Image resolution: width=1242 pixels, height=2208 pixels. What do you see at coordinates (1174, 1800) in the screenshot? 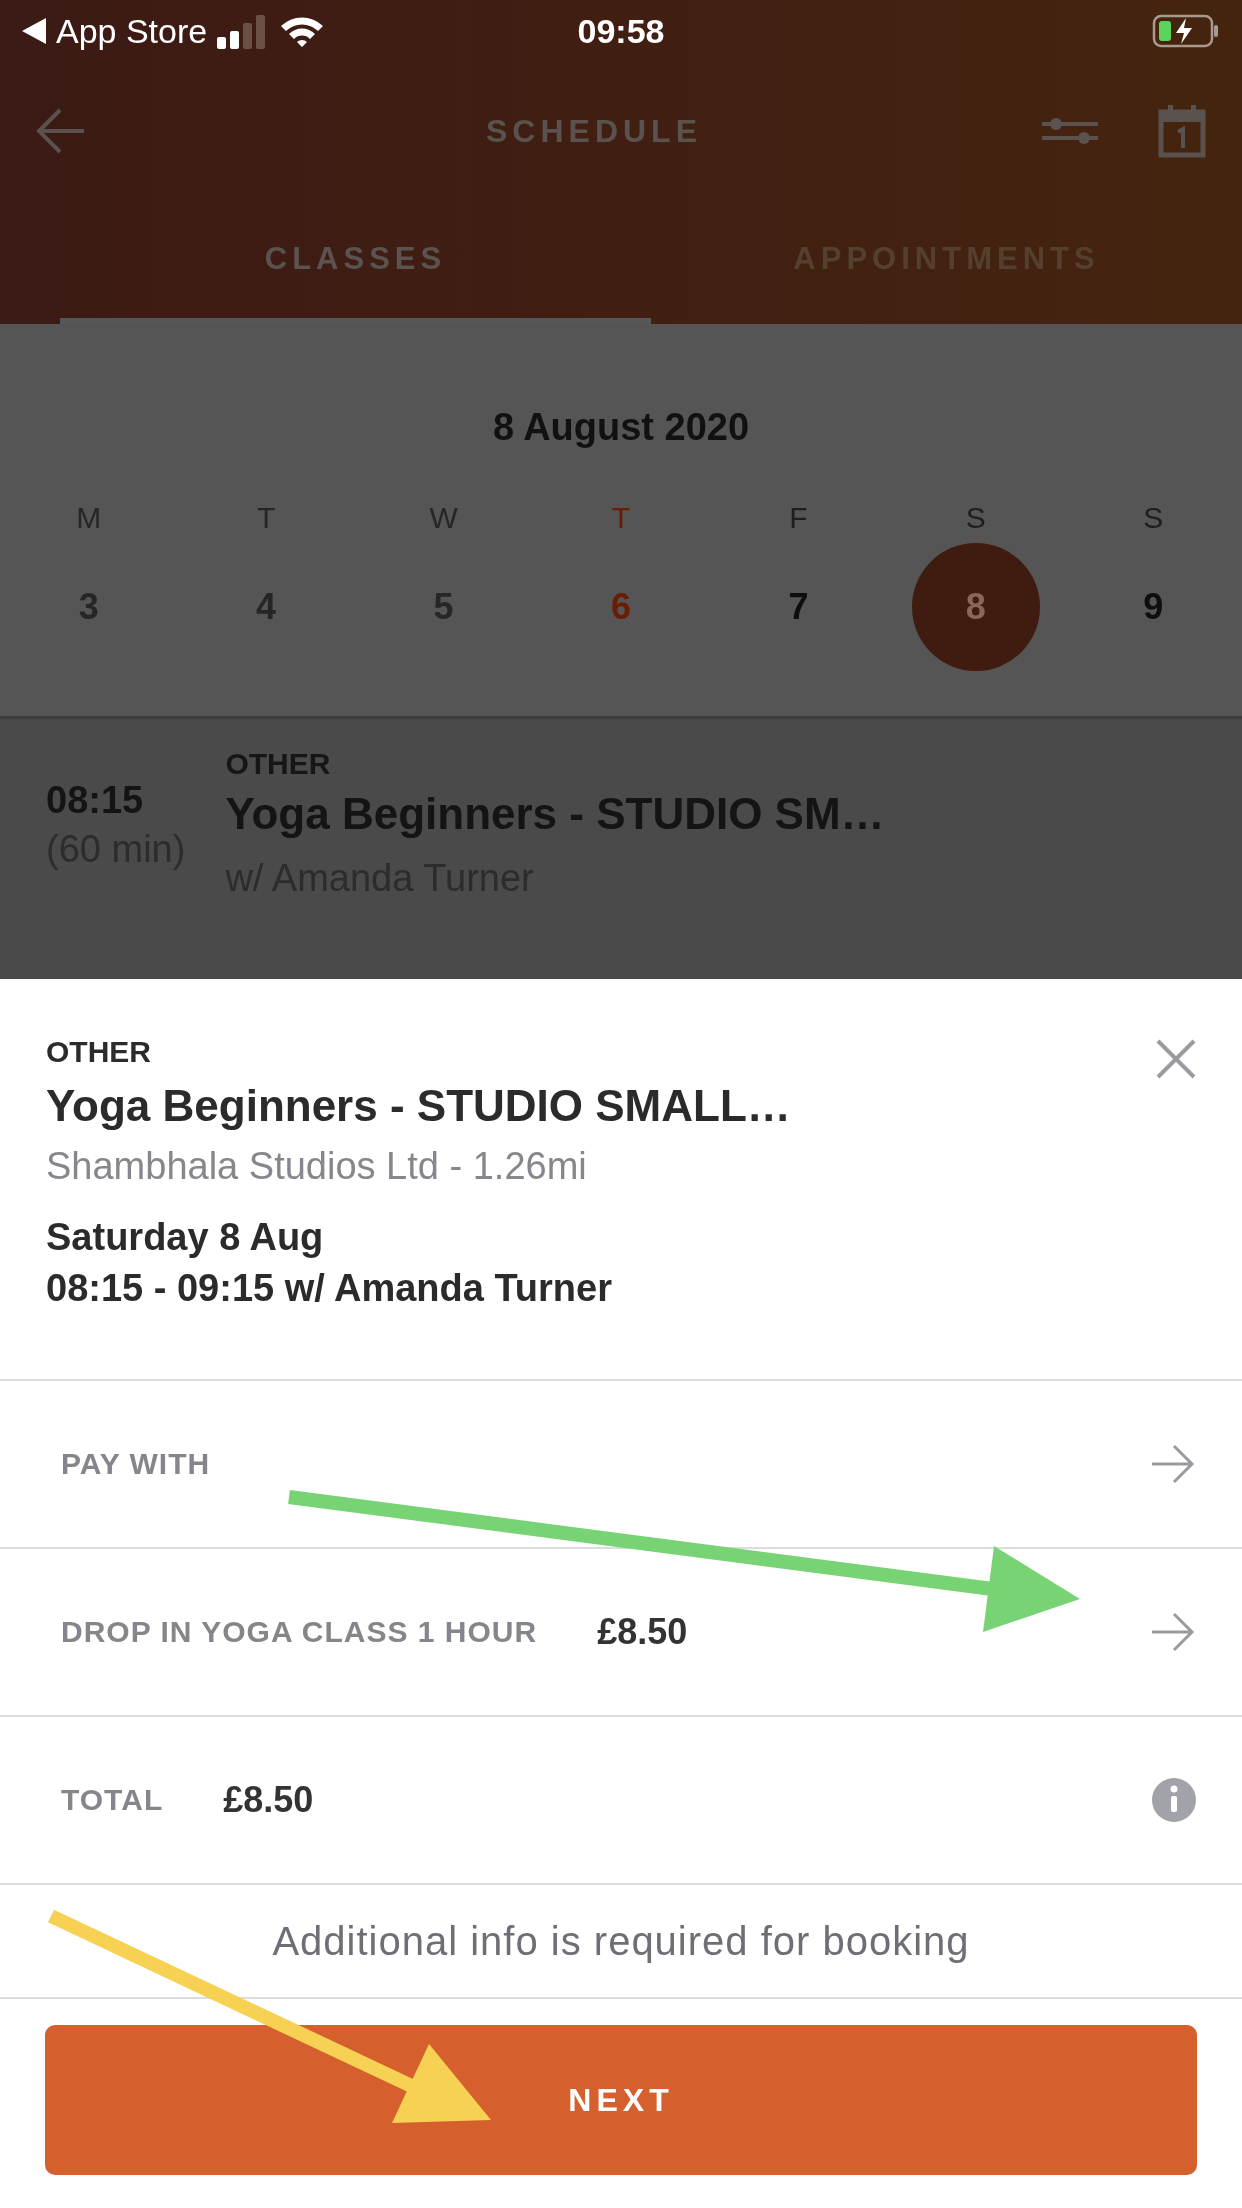
I see `info-icon` at bounding box center [1174, 1800].